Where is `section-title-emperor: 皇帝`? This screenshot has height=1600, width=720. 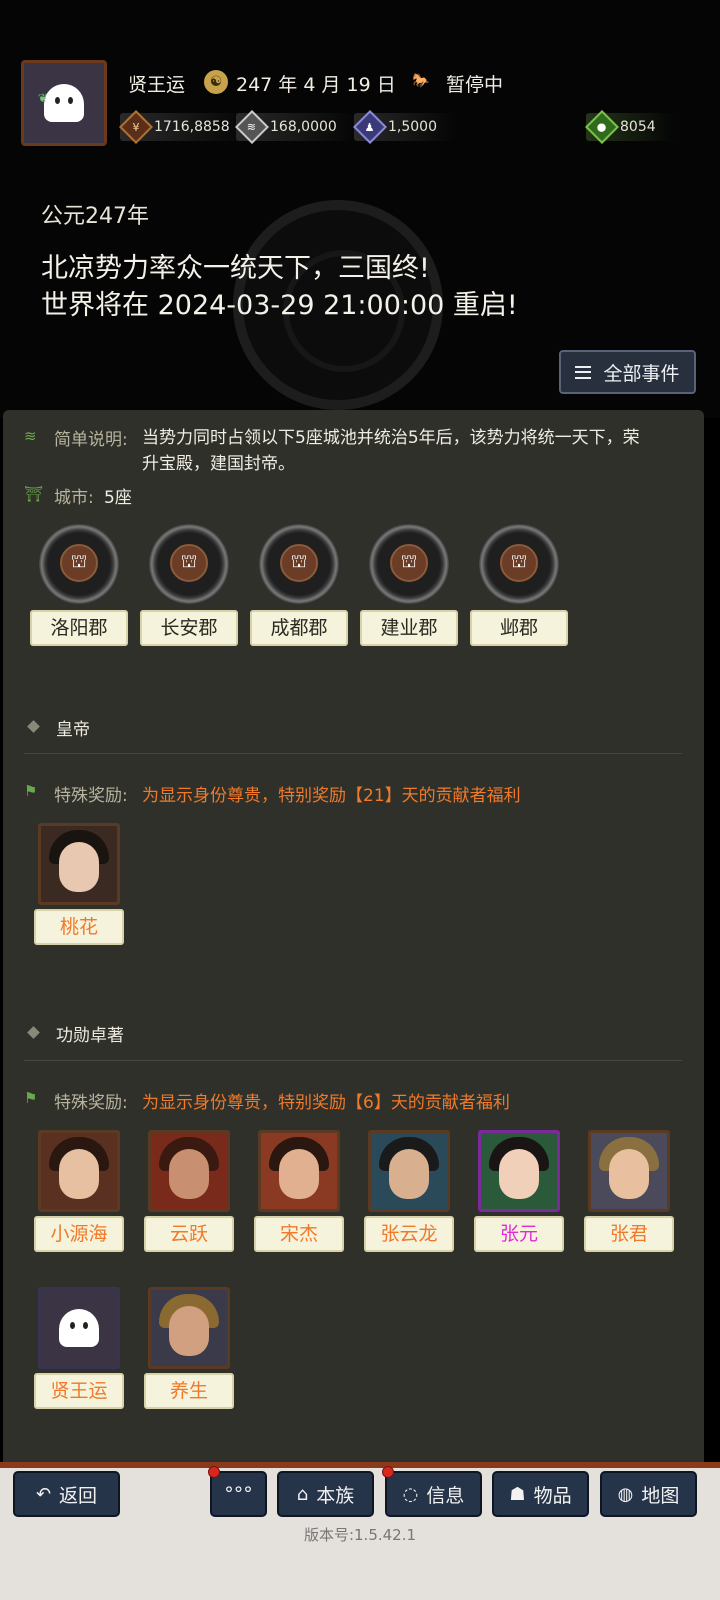
section-title-emperor: 皇帝 is located at coordinates (73, 730).